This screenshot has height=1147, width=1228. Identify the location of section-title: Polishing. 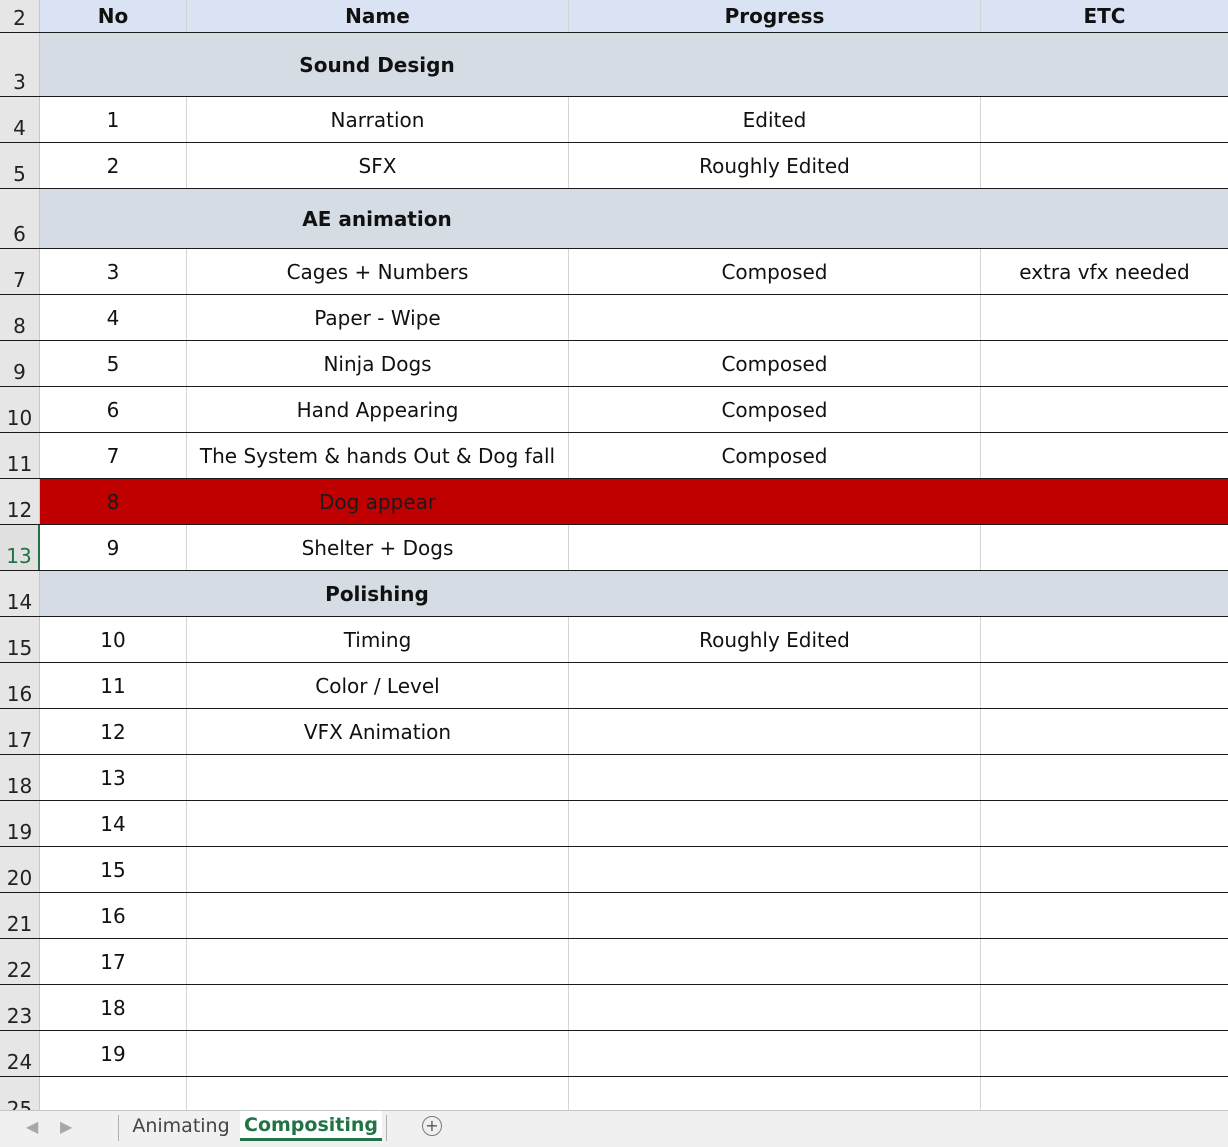
(377, 593).